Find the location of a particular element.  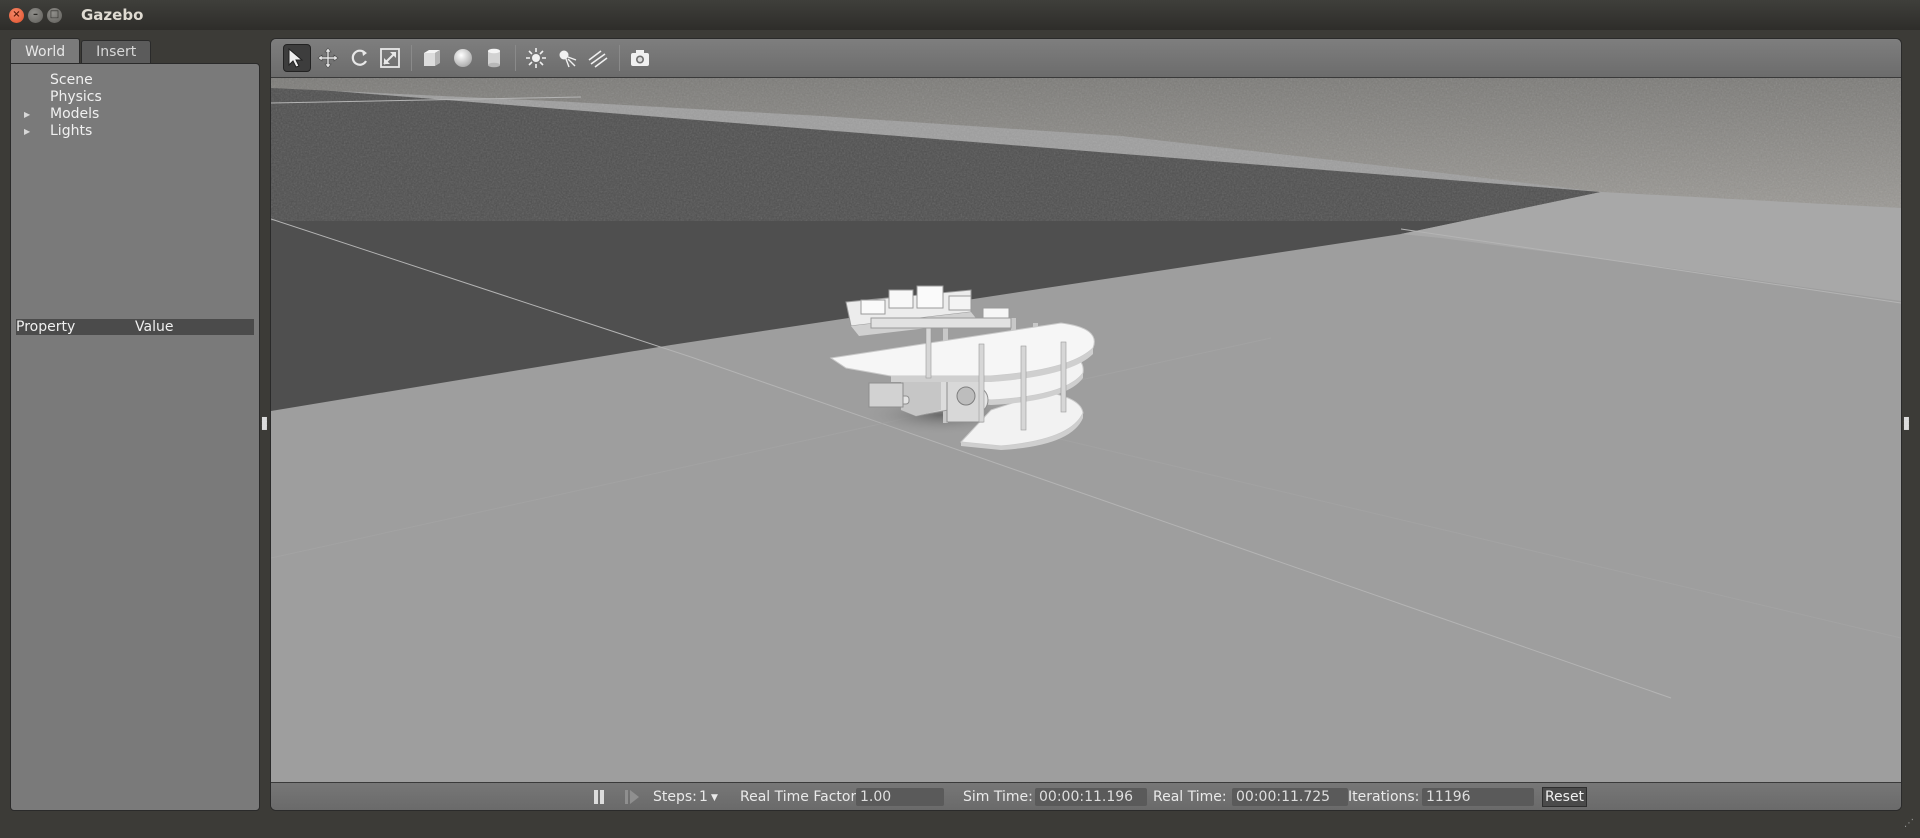

step-forward-icon is located at coordinates (633, 797).